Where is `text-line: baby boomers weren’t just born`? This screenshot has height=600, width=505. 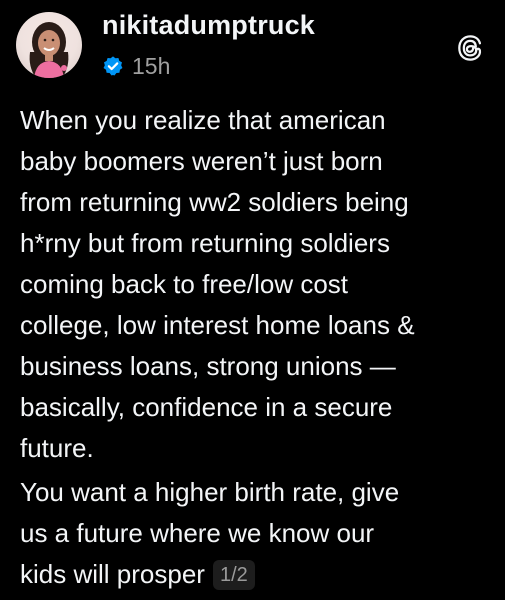 text-line: baby boomers weren’t just born is located at coordinates (201, 161).